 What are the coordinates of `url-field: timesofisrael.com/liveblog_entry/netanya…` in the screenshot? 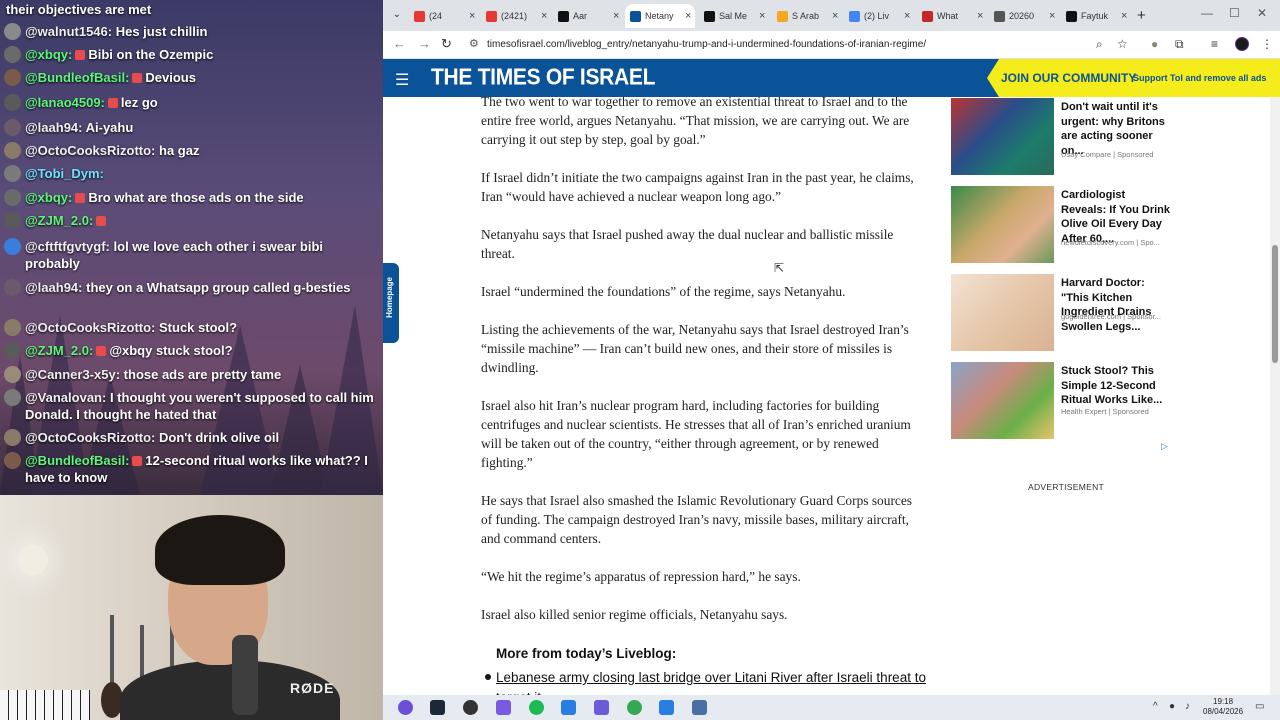 It's located at (706, 44).